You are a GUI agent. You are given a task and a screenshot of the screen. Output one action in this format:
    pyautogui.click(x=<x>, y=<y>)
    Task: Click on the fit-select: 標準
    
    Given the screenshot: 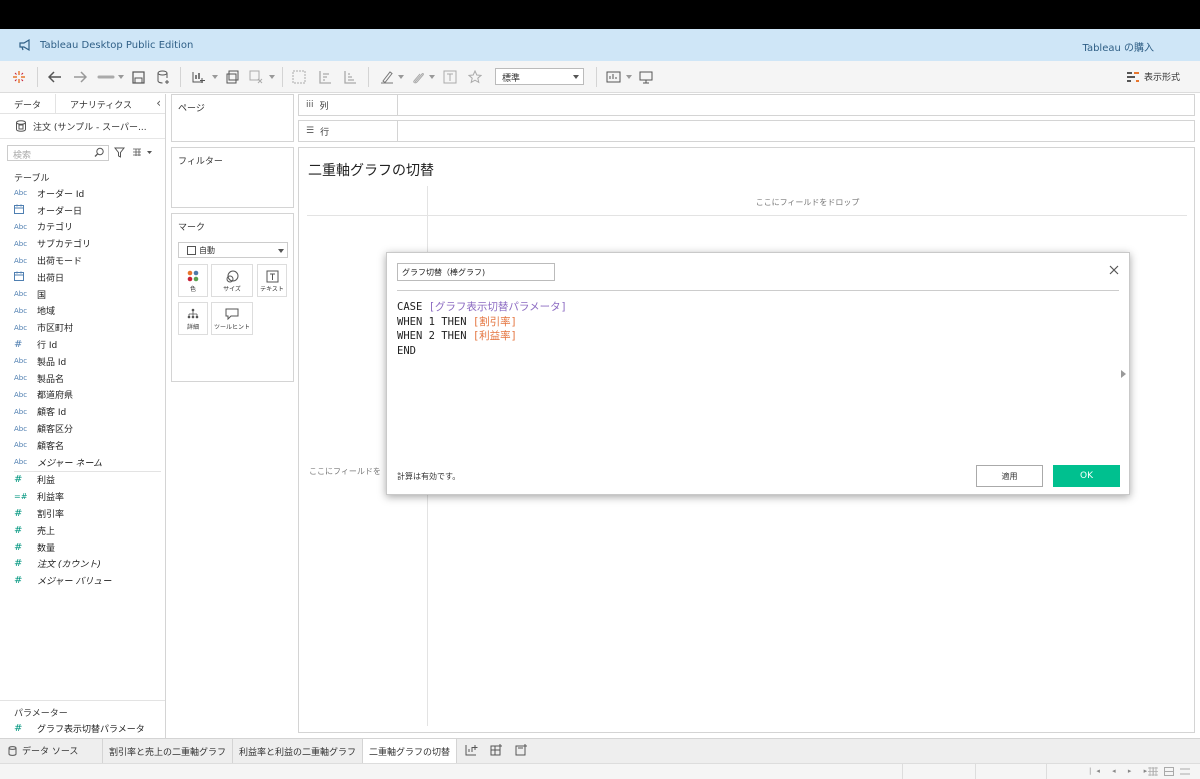 What is the action you would take?
    pyautogui.click(x=539, y=76)
    